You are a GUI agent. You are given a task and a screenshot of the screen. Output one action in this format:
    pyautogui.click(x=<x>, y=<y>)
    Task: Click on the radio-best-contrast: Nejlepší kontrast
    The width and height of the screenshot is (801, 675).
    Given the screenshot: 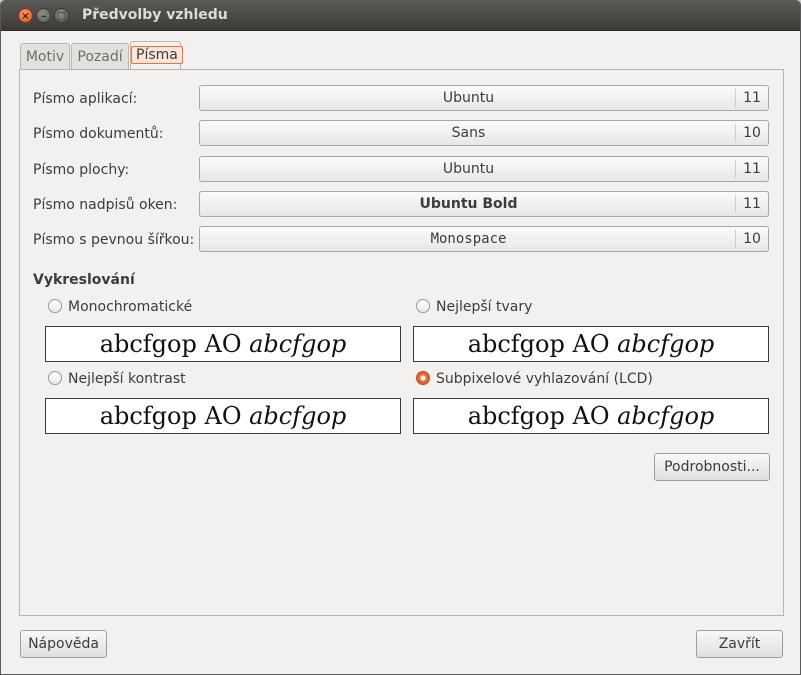 What is the action you would take?
    pyautogui.click(x=117, y=379)
    